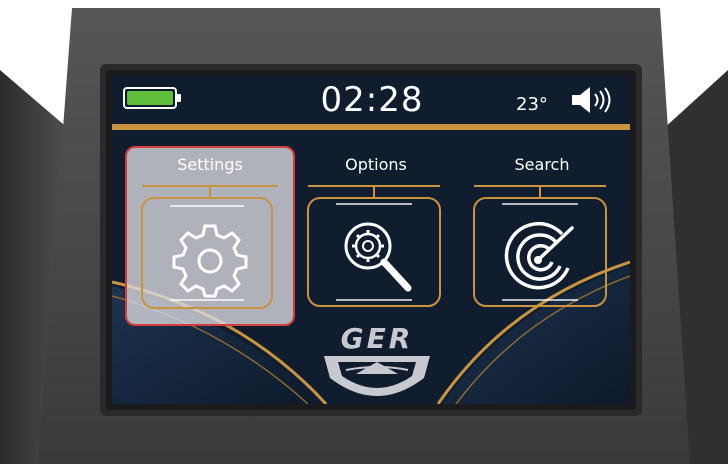  Describe the element at coordinates (378, 257) in the screenshot. I see `magnifier-gear-icon` at that location.